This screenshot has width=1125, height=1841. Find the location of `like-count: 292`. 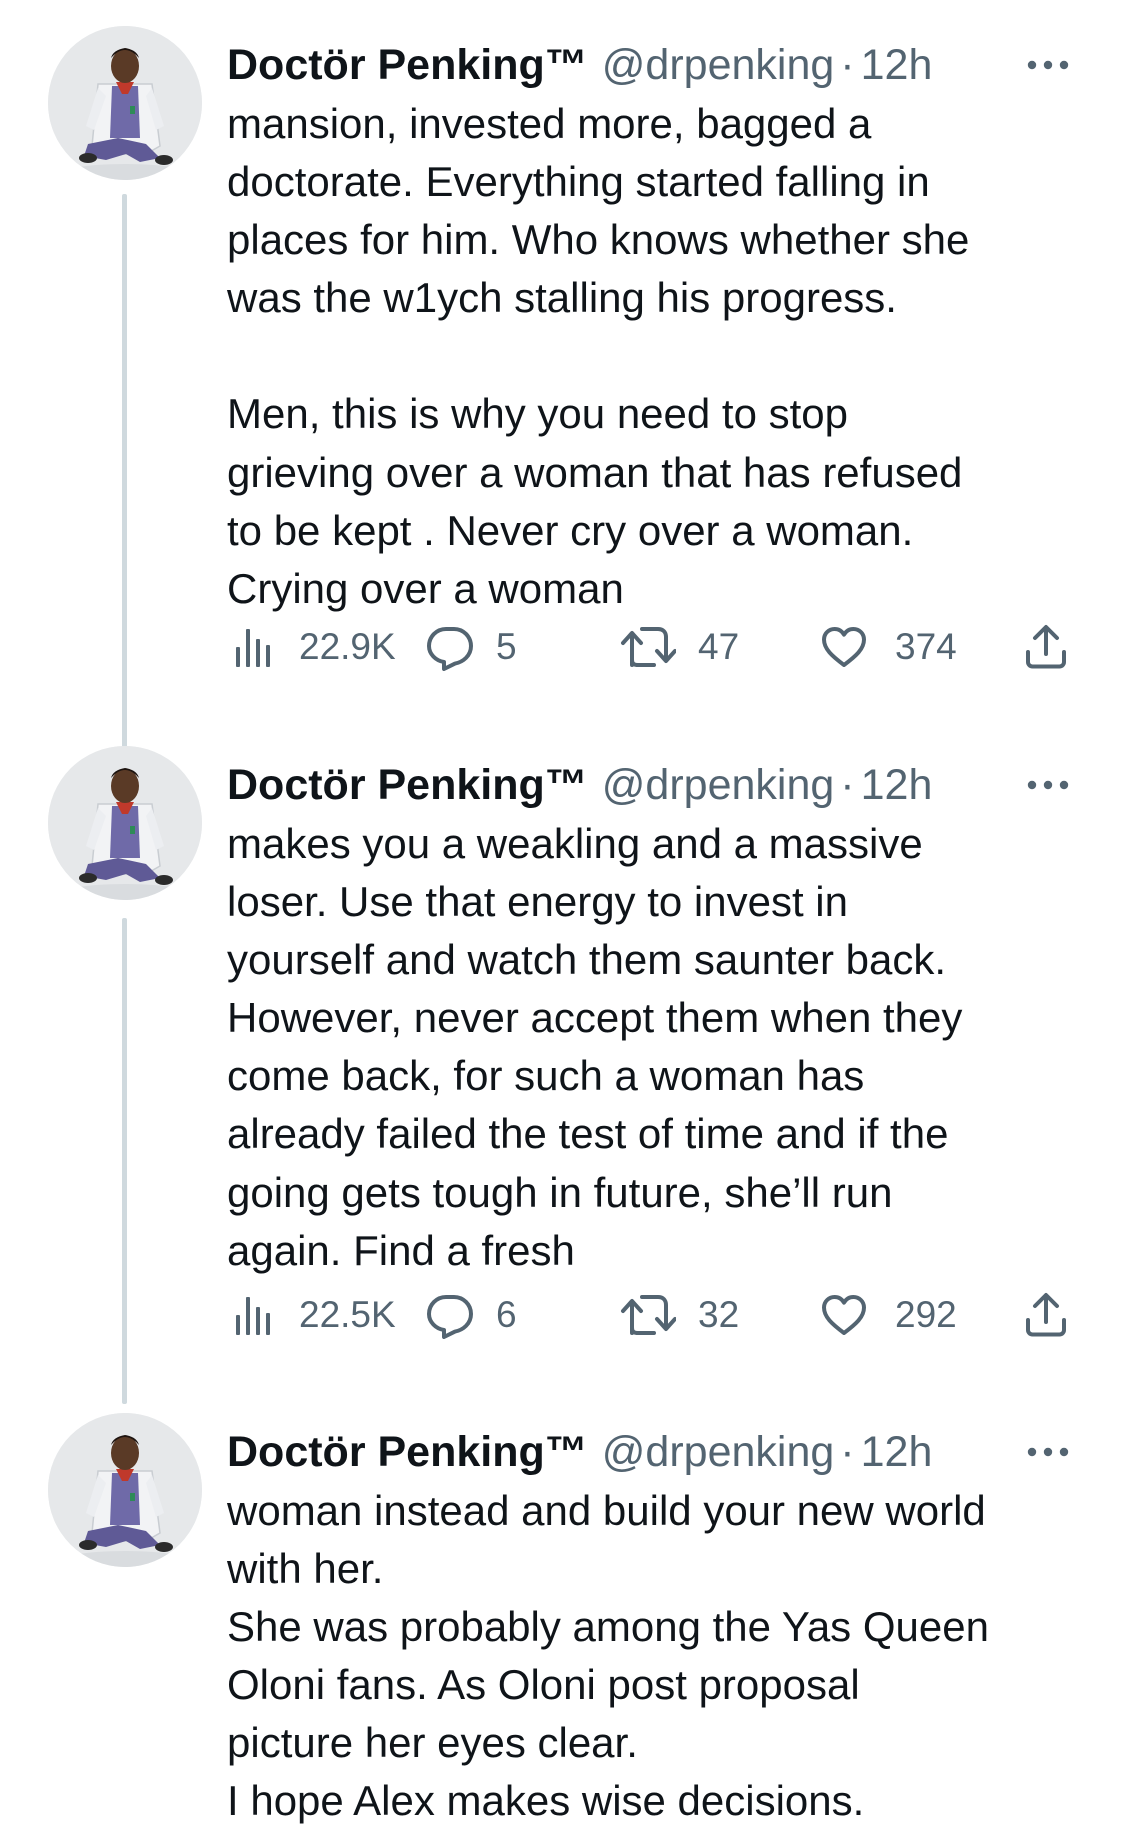

like-count: 292 is located at coordinates (926, 1314).